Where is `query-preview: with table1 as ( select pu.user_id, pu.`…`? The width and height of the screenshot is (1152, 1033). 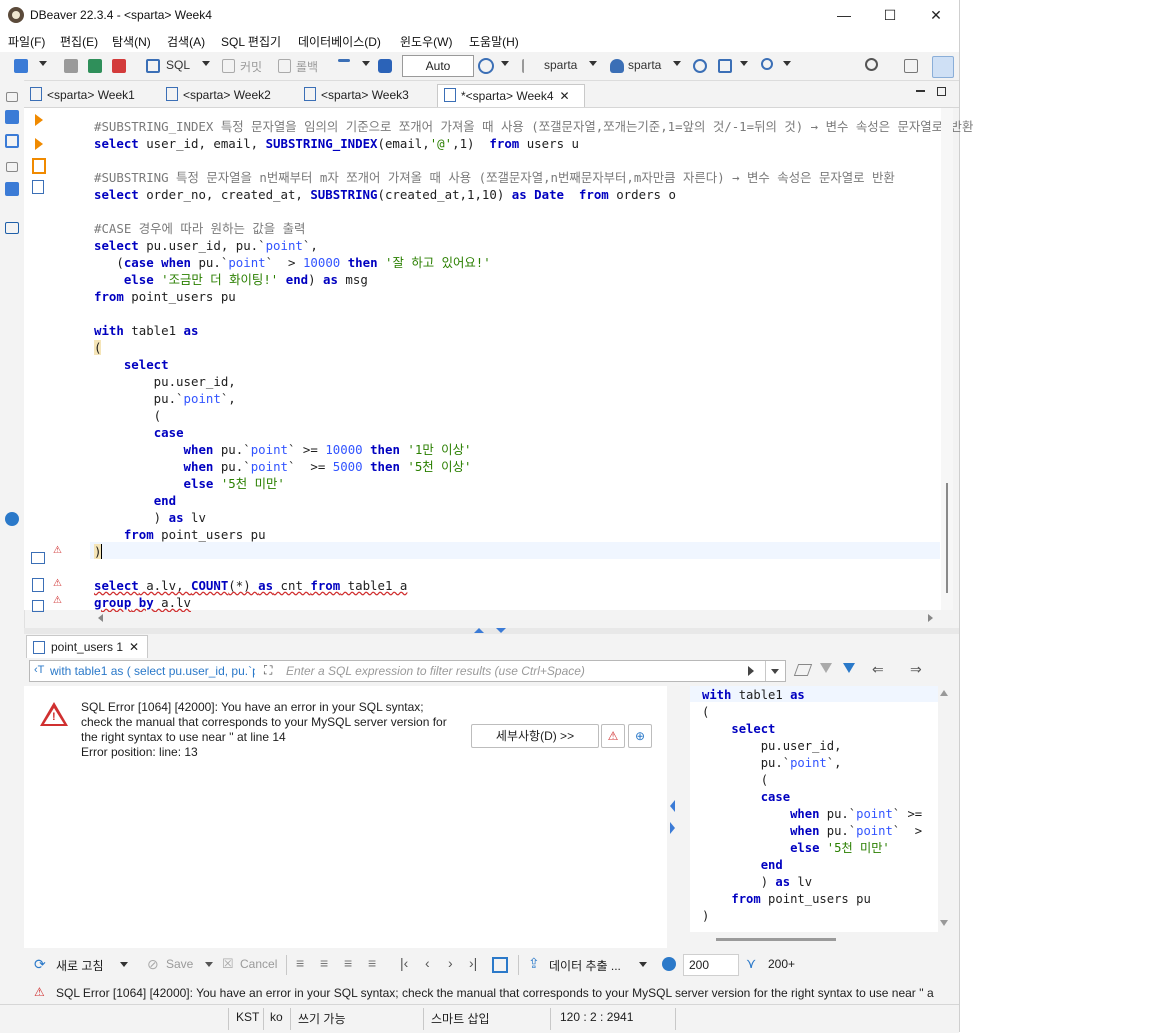
query-preview: with table1 as ( select pu.user_id, pu.`… is located at coordinates (152, 671).